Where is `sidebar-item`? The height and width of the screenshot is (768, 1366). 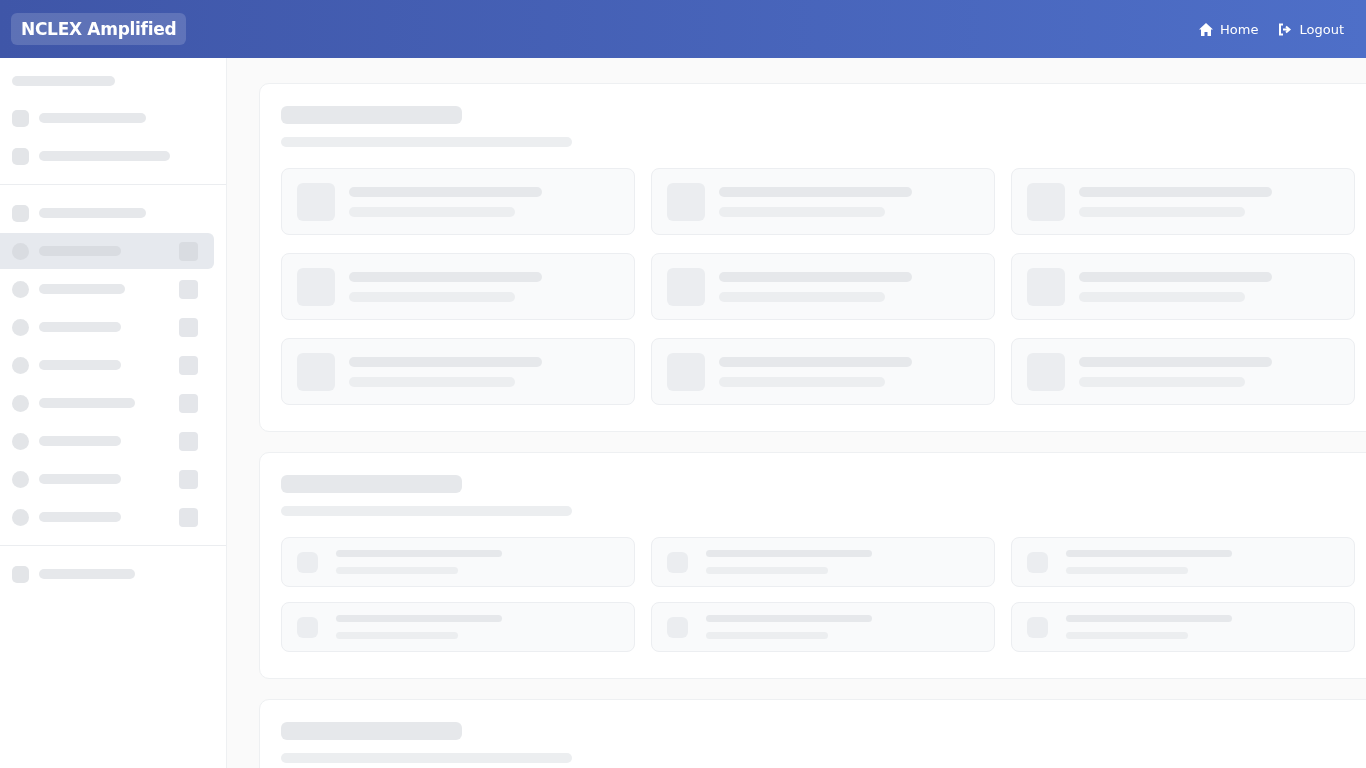
sidebar-item is located at coordinates (107, 251).